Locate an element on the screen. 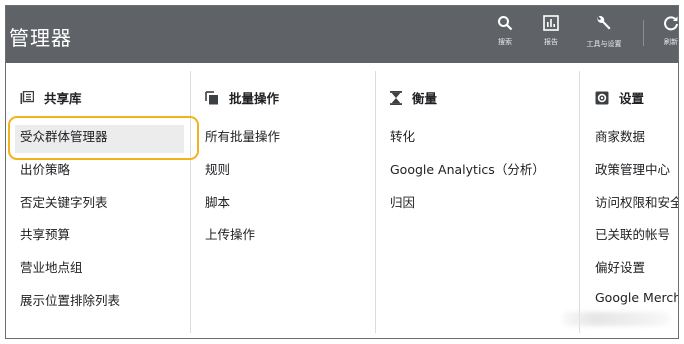  watermark-blur is located at coordinates (616, 319).